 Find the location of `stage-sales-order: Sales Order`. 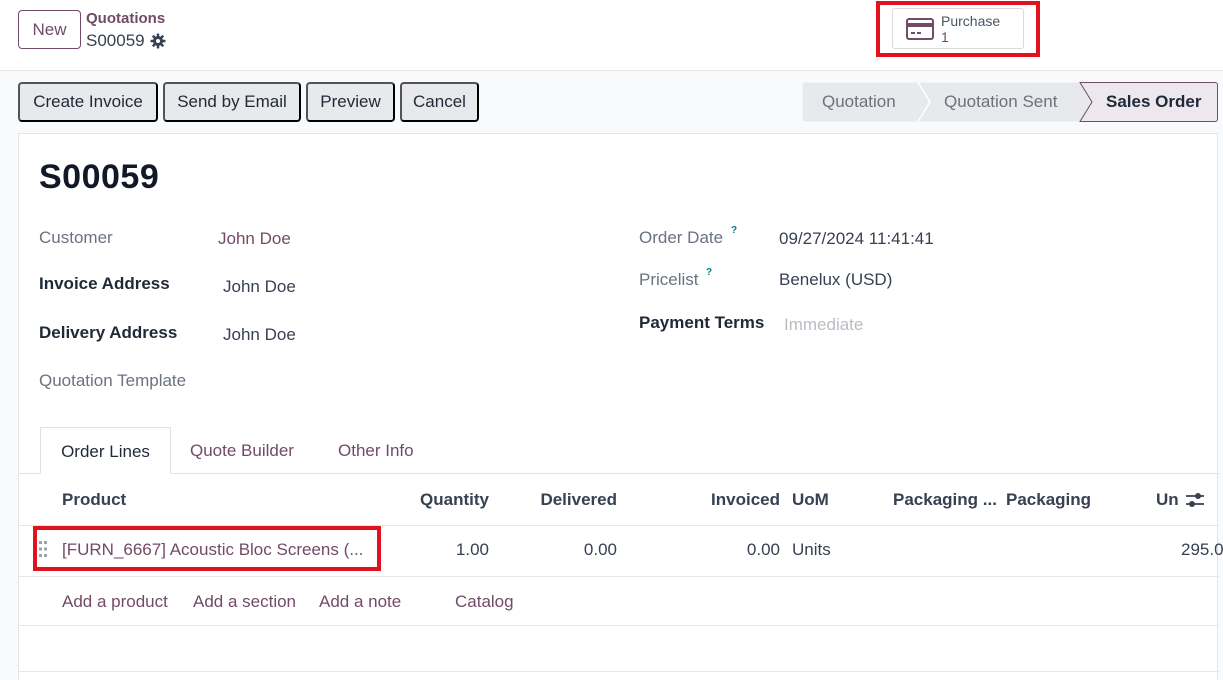

stage-sales-order: Sales Order is located at coordinates (1153, 102).